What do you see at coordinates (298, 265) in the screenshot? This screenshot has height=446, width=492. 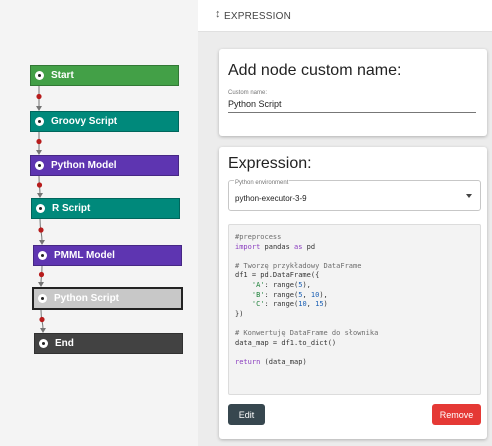 I see `code-line: # Tworzę przykładowy DataFrame` at bounding box center [298, 265].